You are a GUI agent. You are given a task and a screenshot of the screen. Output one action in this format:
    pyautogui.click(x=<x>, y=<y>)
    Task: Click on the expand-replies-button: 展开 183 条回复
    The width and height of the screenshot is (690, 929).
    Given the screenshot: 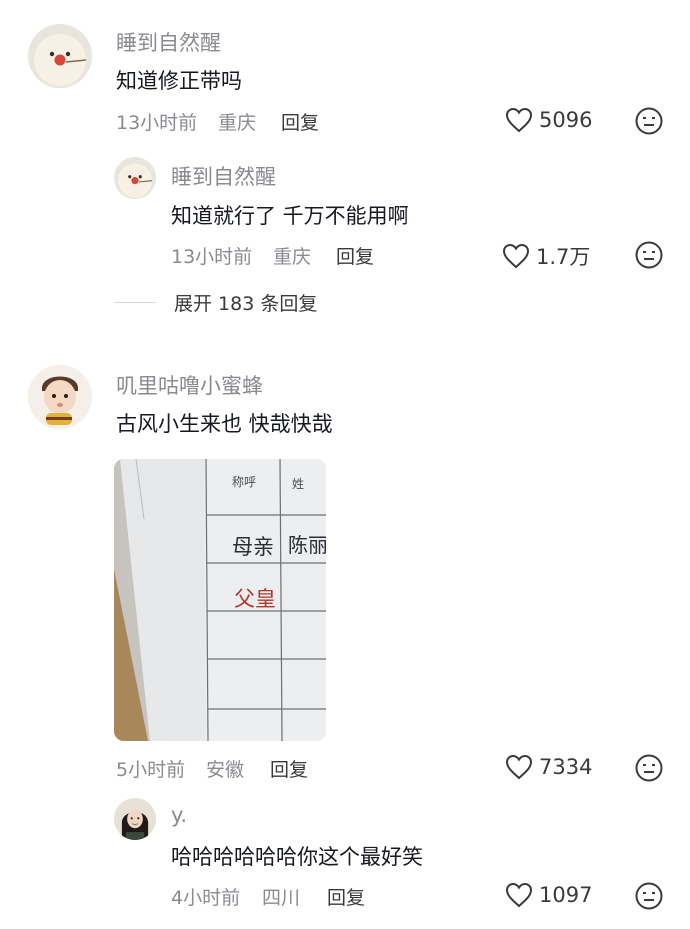 What is the action you would take?
    pyautogui.click(x=215, y=302)
    